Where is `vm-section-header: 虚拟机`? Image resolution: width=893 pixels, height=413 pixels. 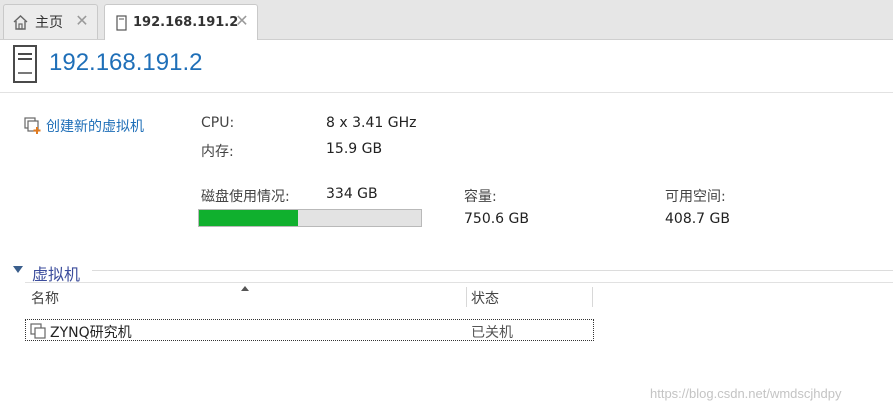 vm-section-header: 虚拟机 is located at coordinates (446, 271).